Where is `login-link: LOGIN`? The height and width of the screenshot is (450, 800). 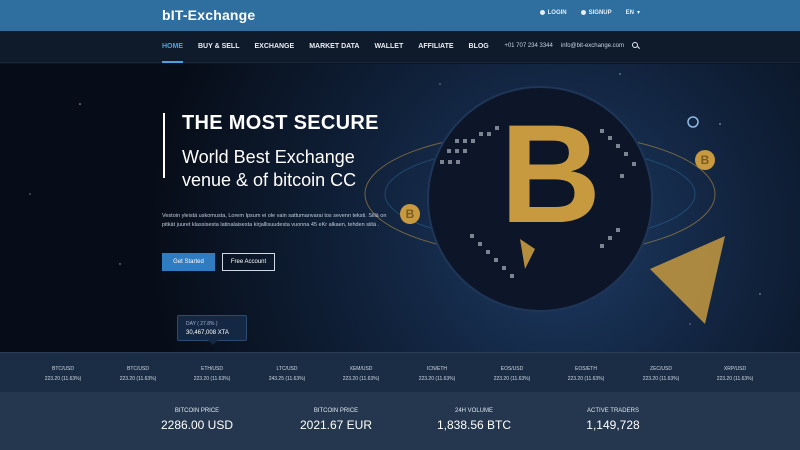 login-link: LOGIN is located at coordinates (553, 12).